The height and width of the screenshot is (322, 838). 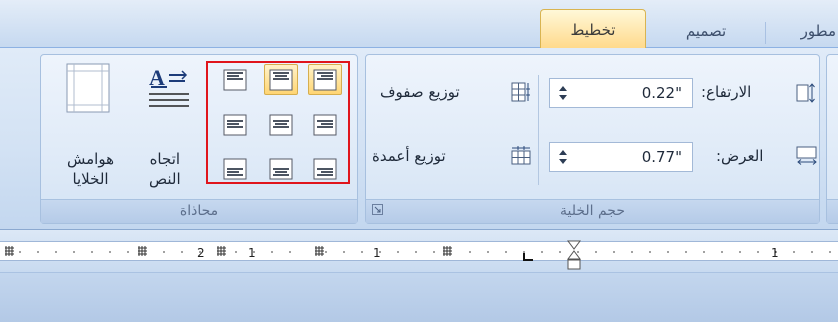 I want to click on horizontal-ruler: 2 1 1 1, so click(x=419, y=251).